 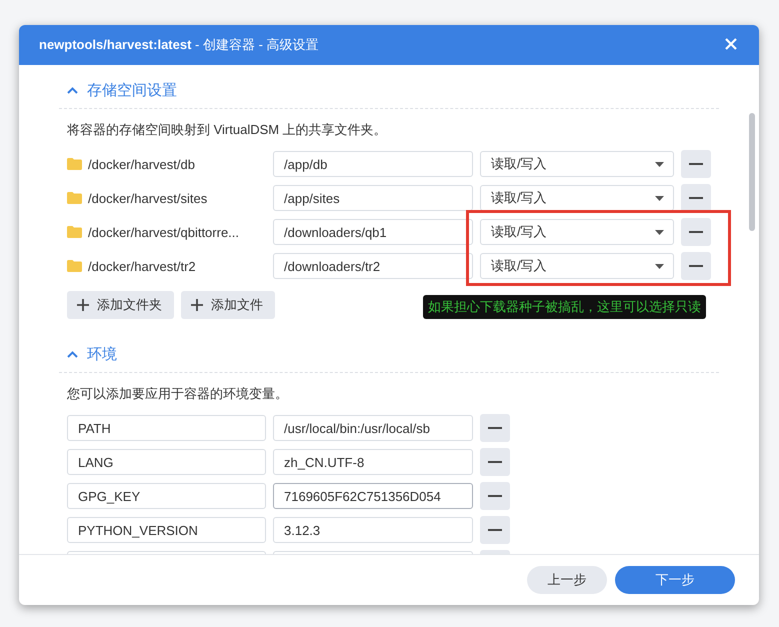 What do you see at coordinates (567, 580) in the screenshot?
I see `back-button: 上一步` at bounding box center [567, 580].